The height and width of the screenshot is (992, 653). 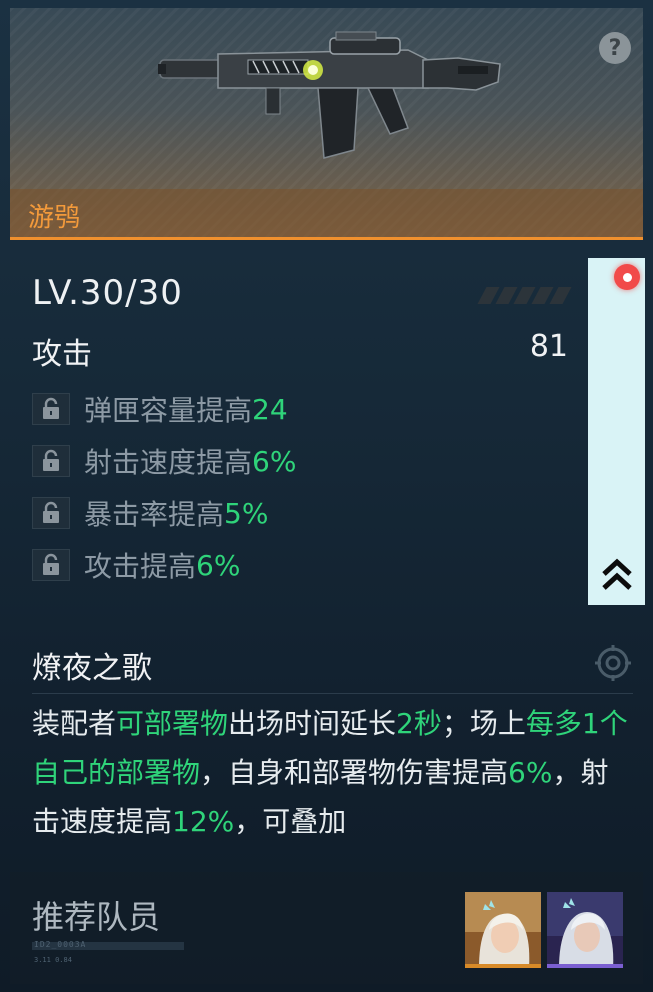 I want to click on bonus-row: 弹匣容量提高 24, so click(x=160, y=409).